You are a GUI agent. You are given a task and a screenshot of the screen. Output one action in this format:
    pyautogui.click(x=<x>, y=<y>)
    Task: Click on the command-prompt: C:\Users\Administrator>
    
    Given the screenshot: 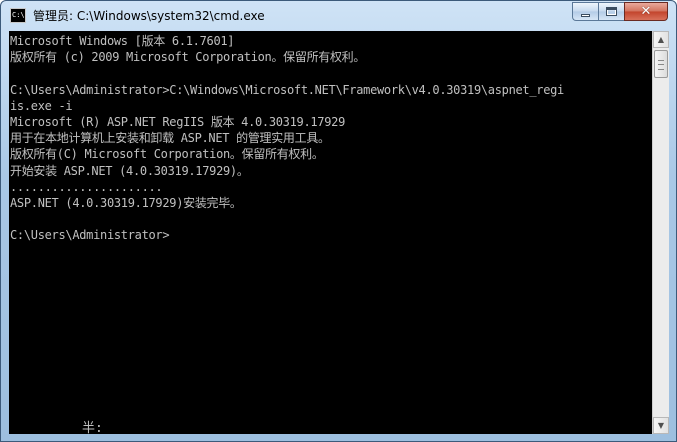 What is the action you would take?
    pyautogui.click(x=331, y=235)
    